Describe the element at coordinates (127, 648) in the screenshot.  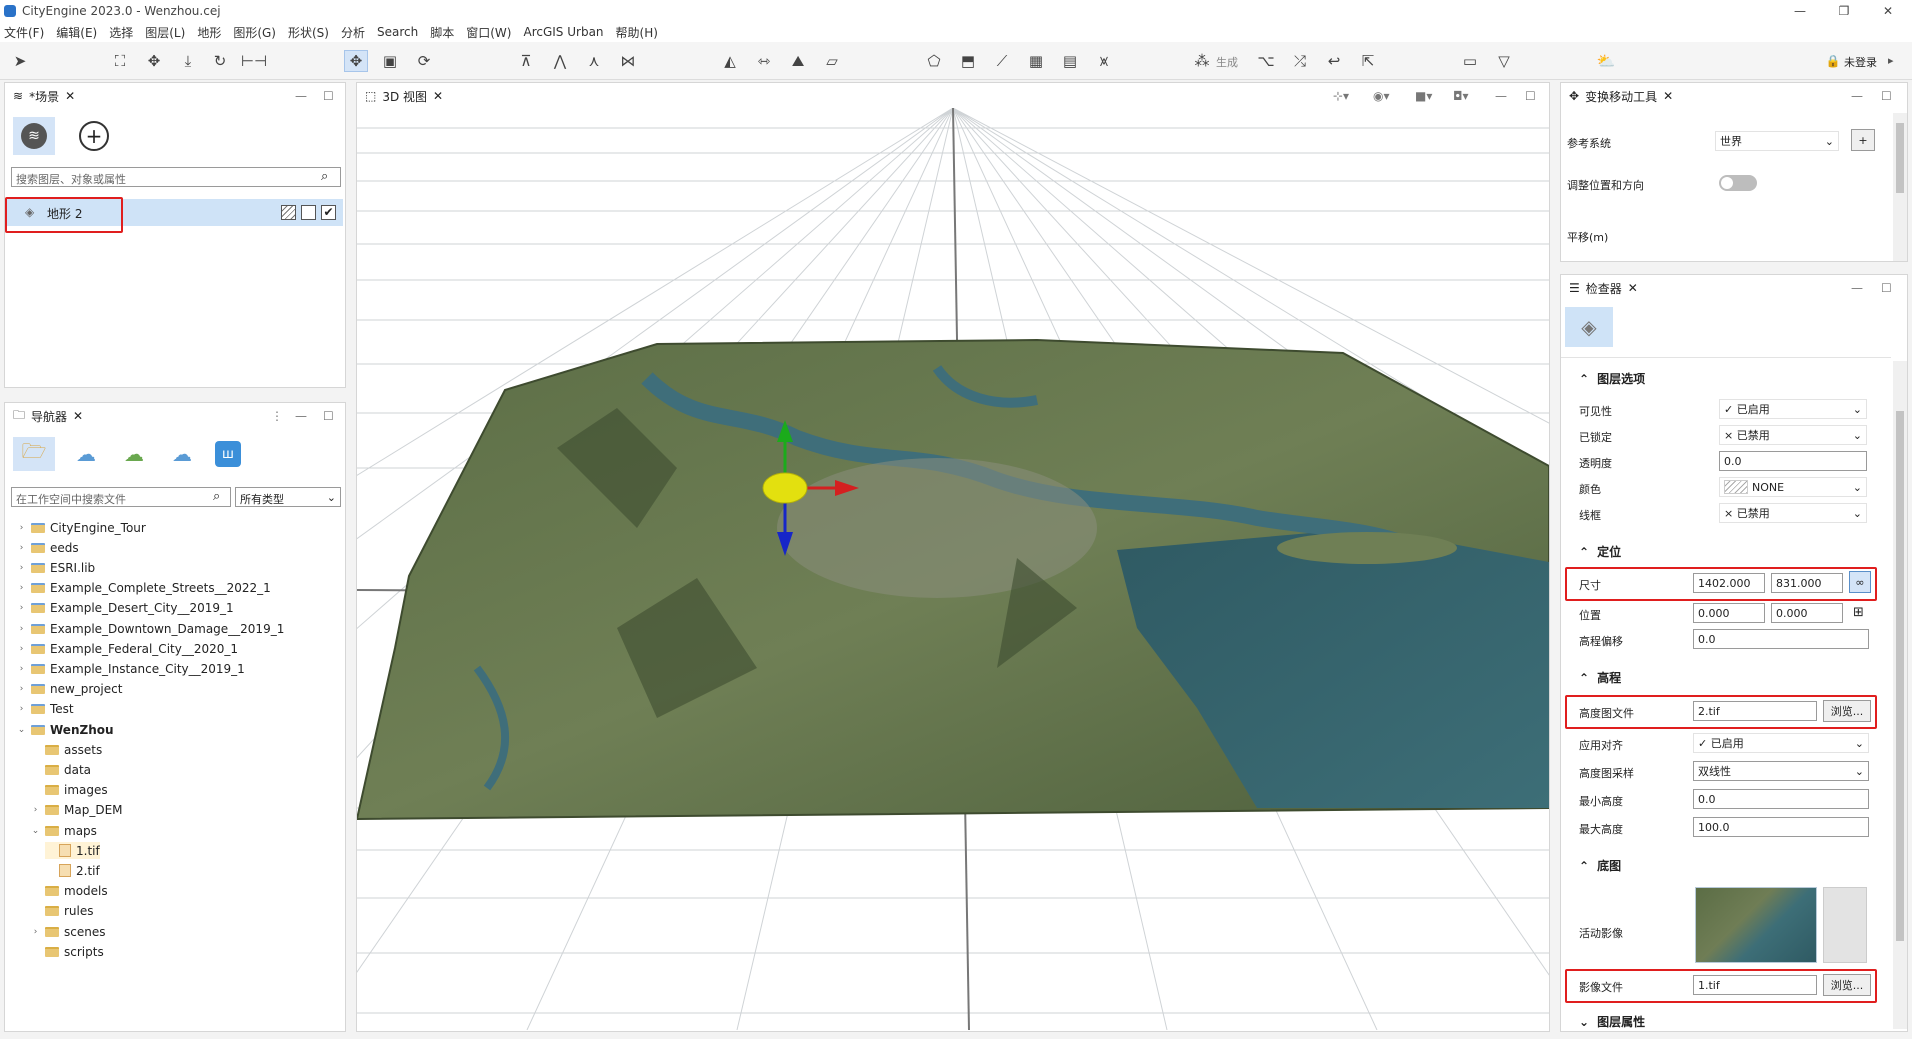
I see `project-item: › Example_Federal_City__2020_1` at that location.